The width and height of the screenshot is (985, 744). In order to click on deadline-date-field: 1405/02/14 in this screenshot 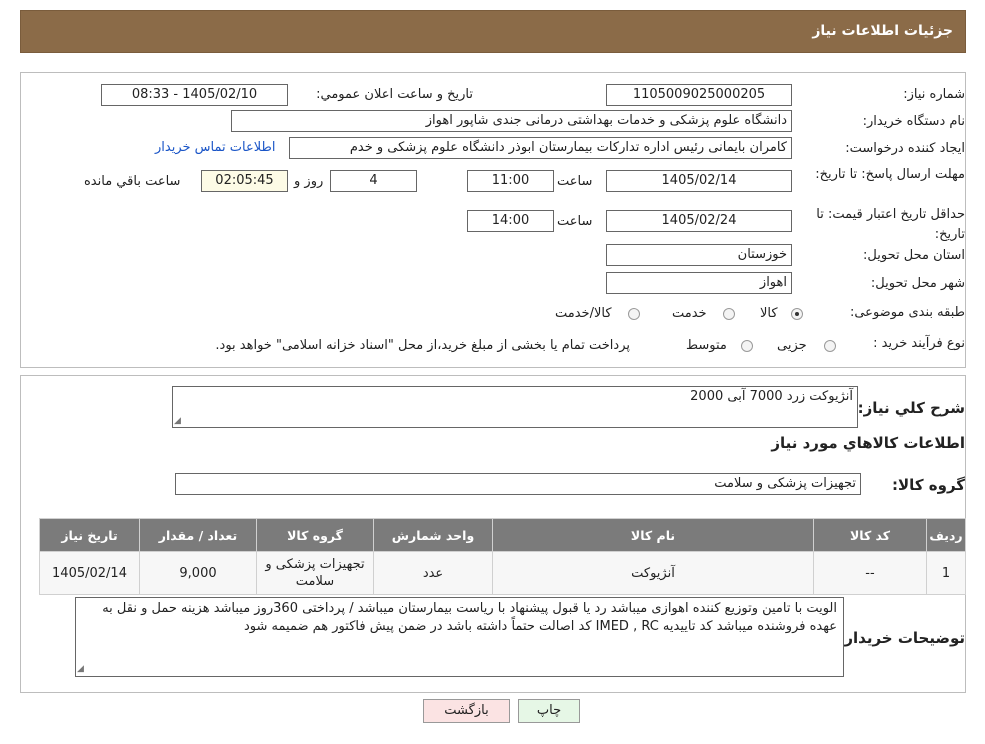, I will do `click(699, 181)`.